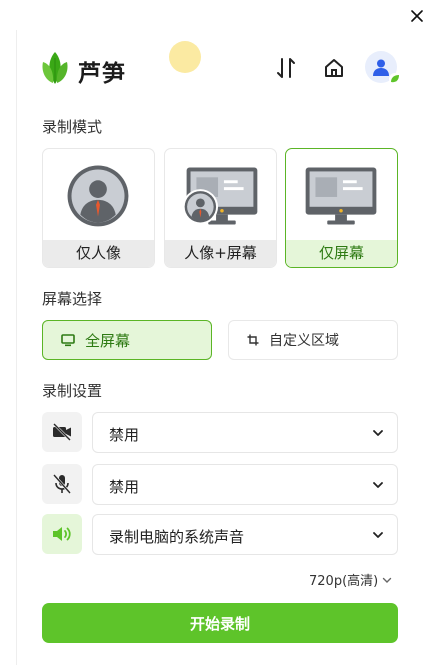  Describe the element at coordinates (344, 581) in the screenshot. I see `quality-value: 720p(高清)` at that location.